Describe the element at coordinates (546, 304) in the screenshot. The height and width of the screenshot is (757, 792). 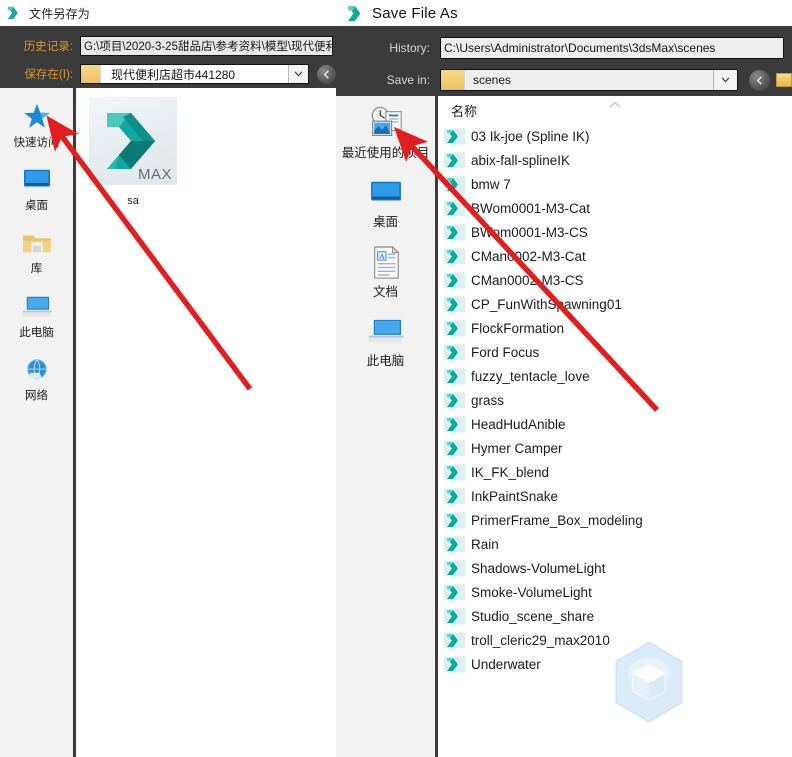
I see `file-list-item-label: CP_FunWithSpawning01` at that location.